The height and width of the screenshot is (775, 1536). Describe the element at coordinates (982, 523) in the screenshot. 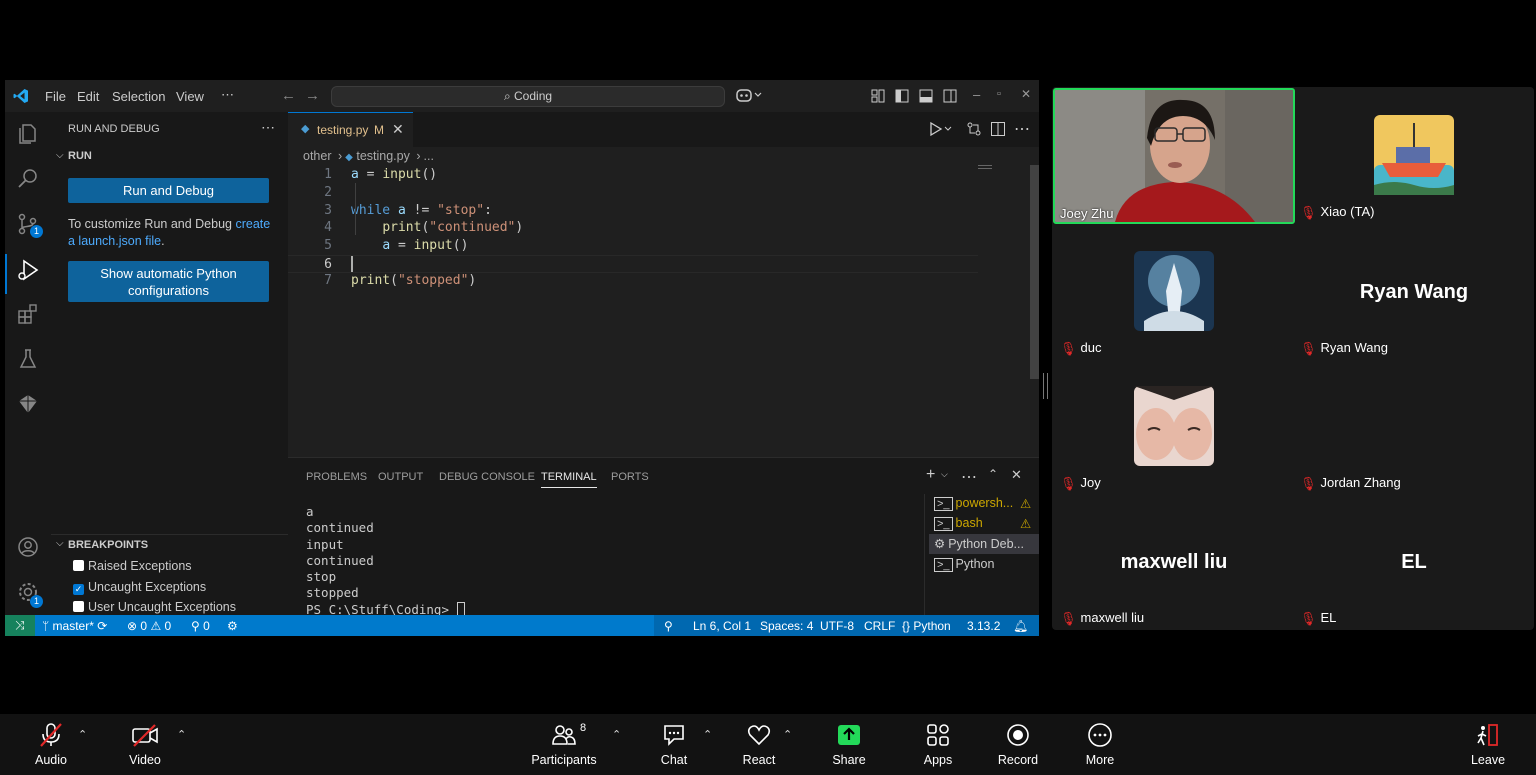

I see `terminal-item: >_ bash ⚠` at that location.